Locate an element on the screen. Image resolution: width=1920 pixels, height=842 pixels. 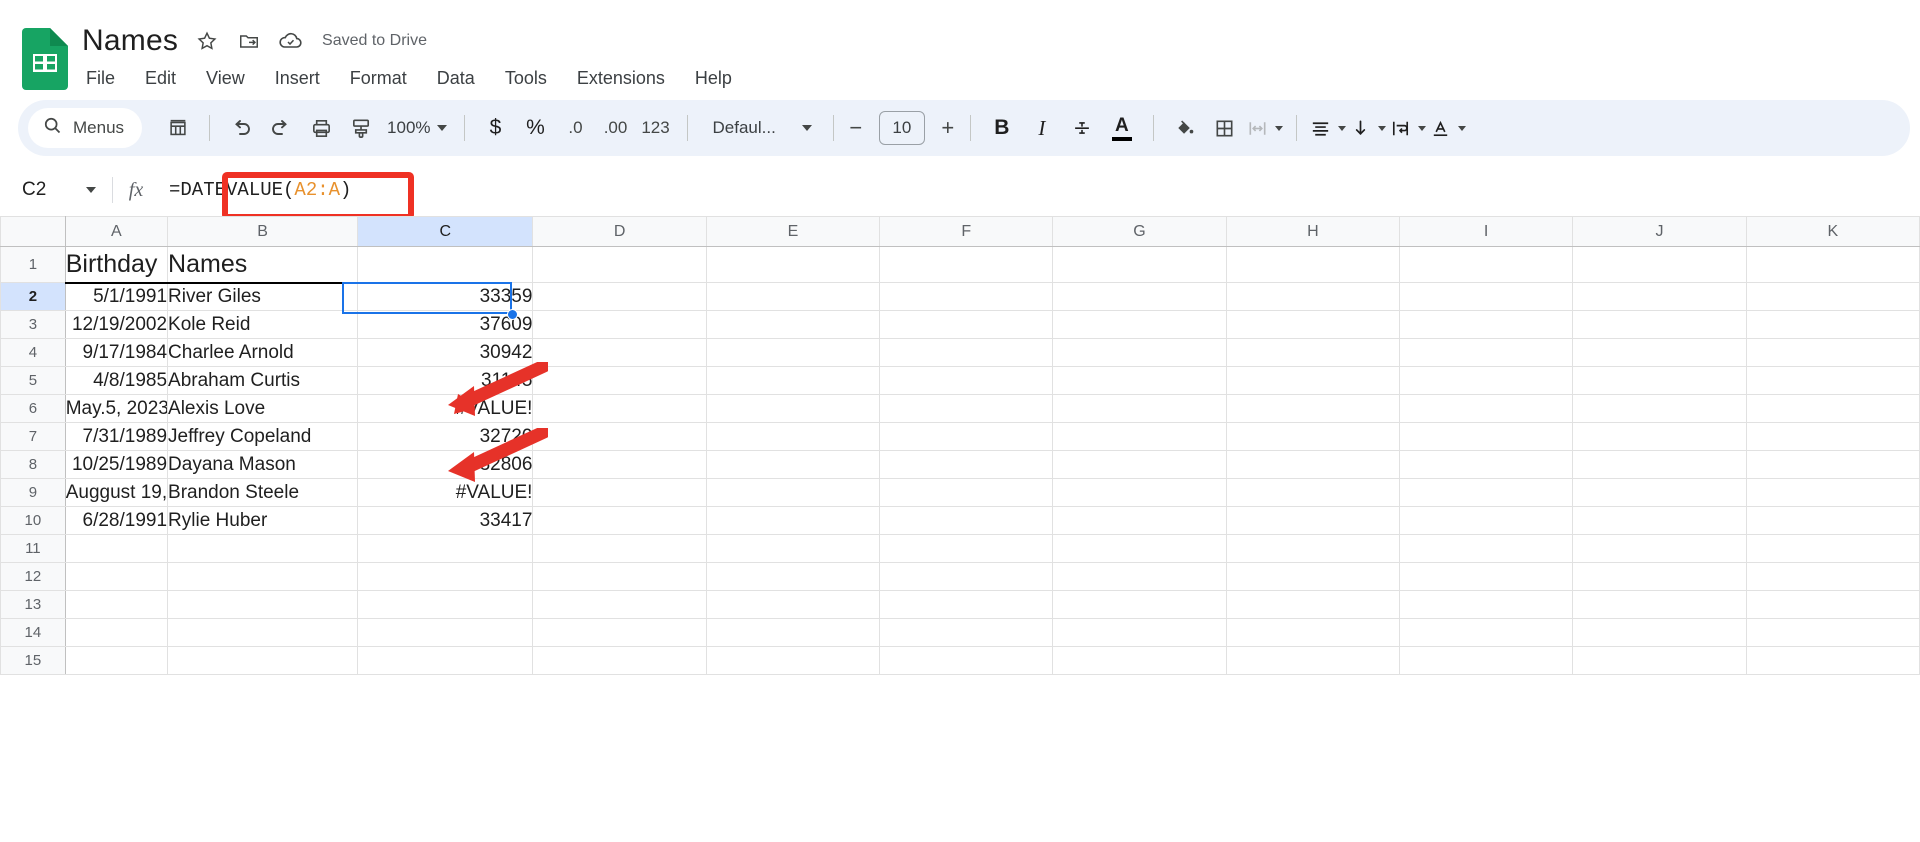
cell-e9 is located at coordinates (793, 492).